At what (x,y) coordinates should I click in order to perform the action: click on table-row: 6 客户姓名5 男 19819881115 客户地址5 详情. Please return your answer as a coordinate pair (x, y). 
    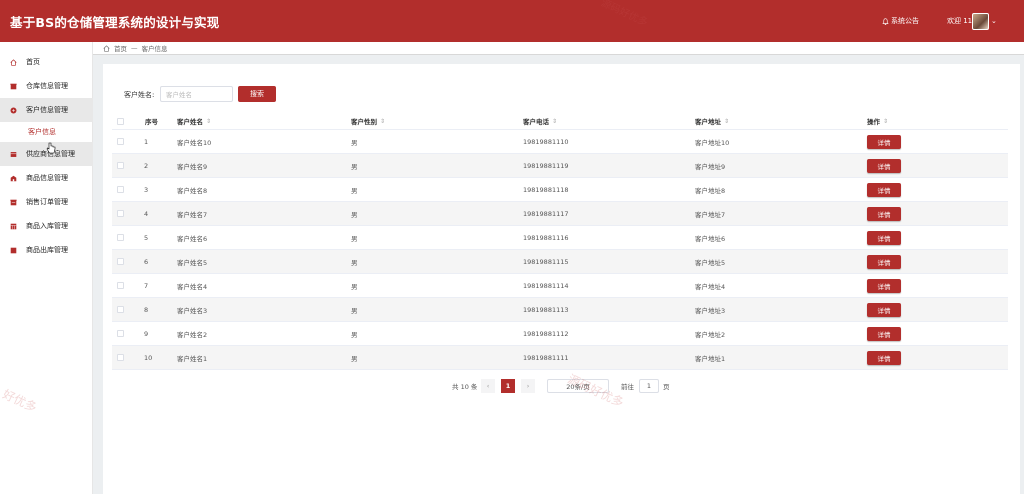
    Looking at the image, I should click on (560, 262).